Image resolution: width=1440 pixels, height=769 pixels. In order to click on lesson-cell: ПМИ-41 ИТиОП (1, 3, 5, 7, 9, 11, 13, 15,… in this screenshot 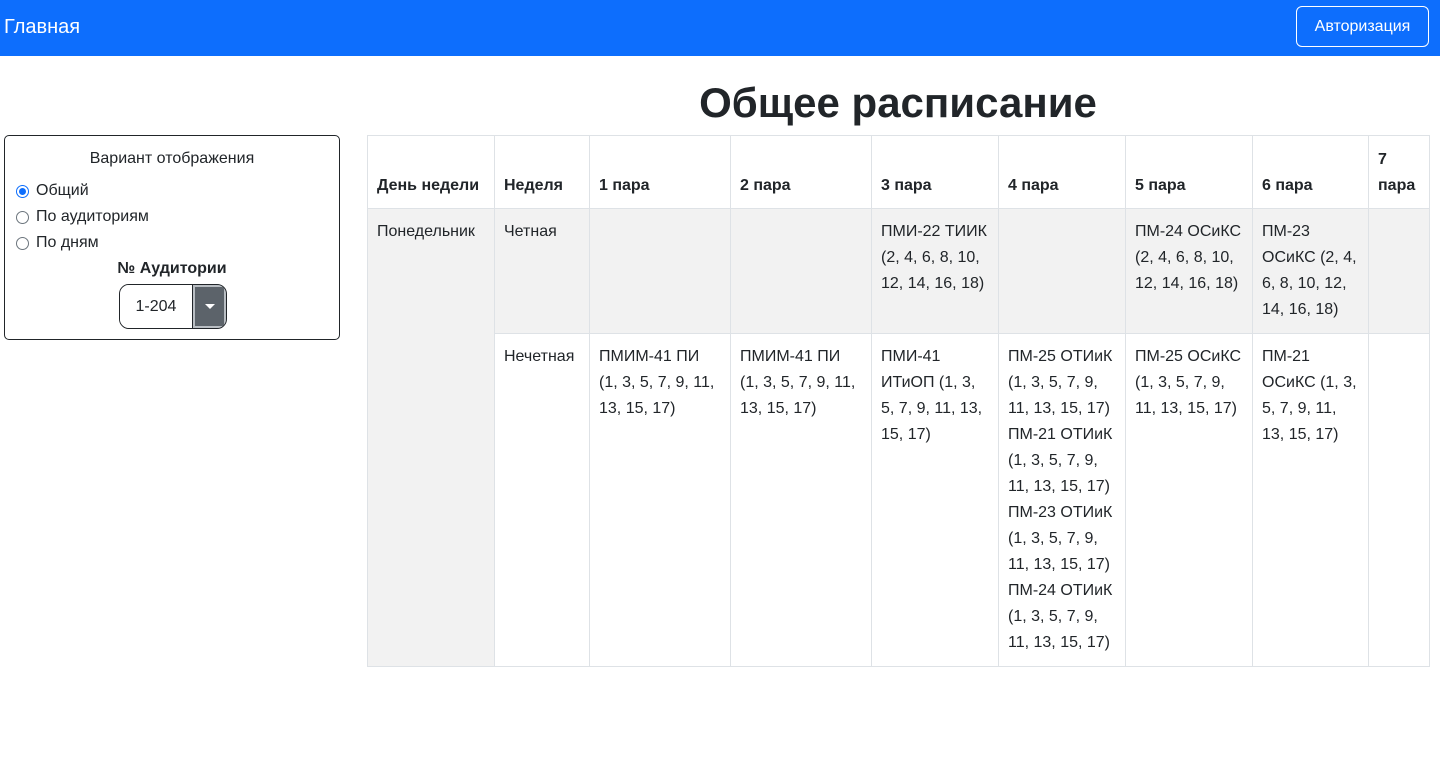, I will do `click(935, 500)`.